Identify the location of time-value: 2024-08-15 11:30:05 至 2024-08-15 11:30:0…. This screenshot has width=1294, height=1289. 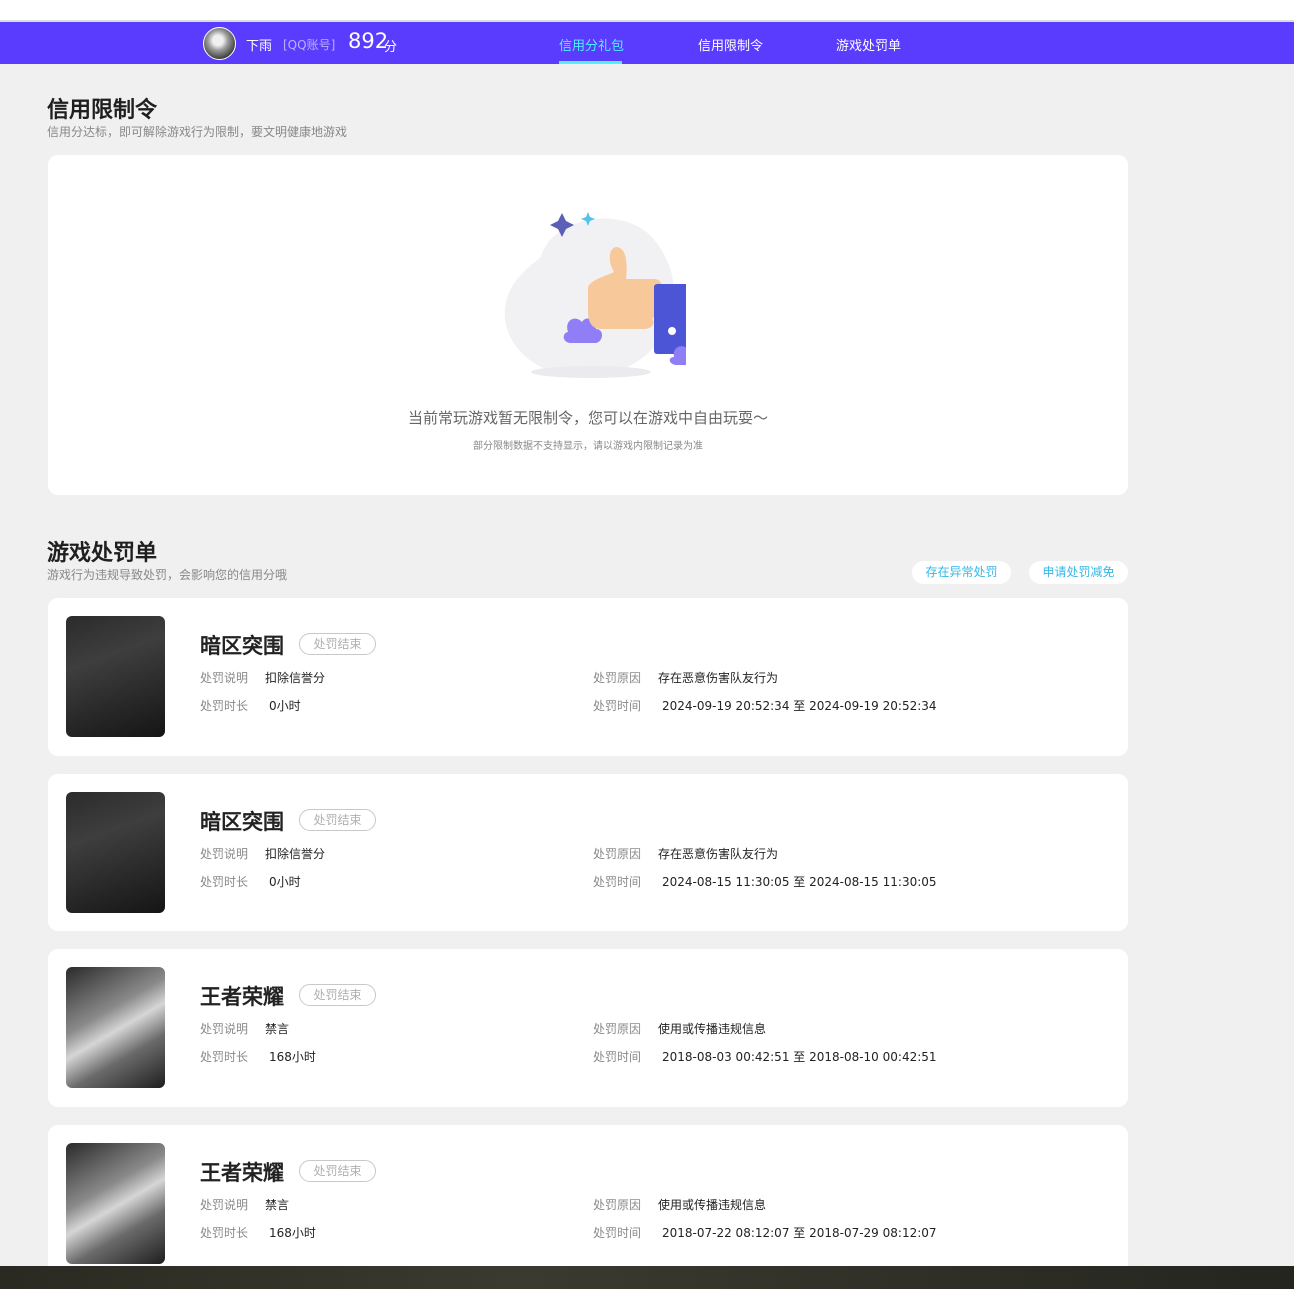
(799, 882).